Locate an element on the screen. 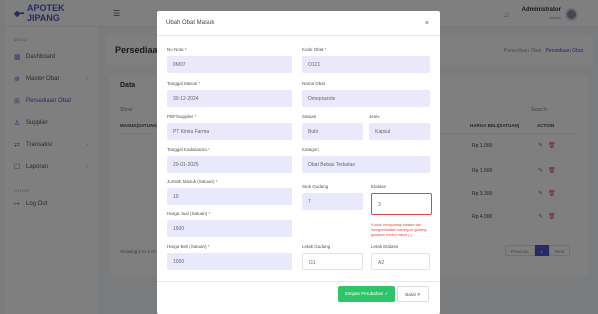  nama-obat-label: Nama Obat is located at coordinates (314, 83).